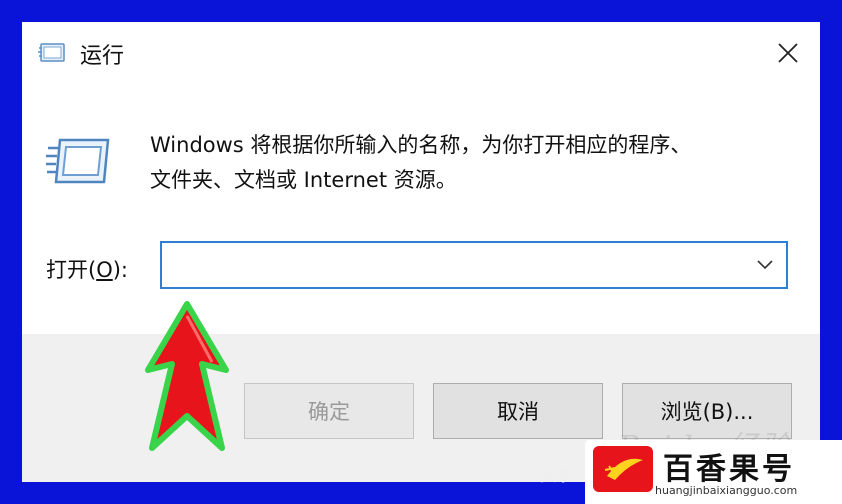 This screenshot has width=842, height=504. What do you see at coordinates (78, 161) in the screenshot?
I see `run-program-icon` at bounding box center [78, 161].